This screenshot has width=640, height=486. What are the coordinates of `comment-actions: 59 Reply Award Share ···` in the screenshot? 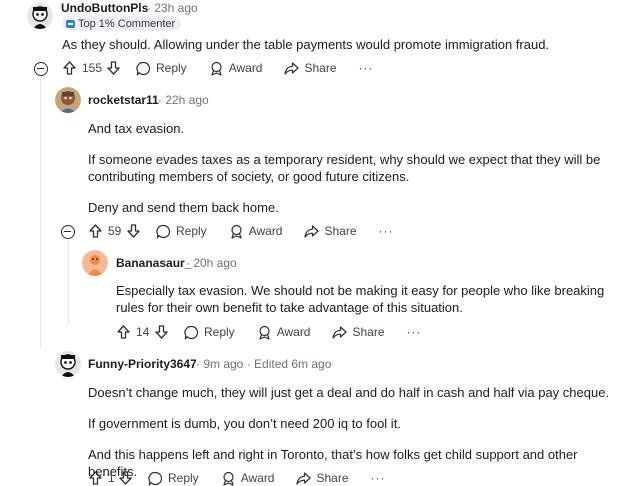 It's located at (241, 231).